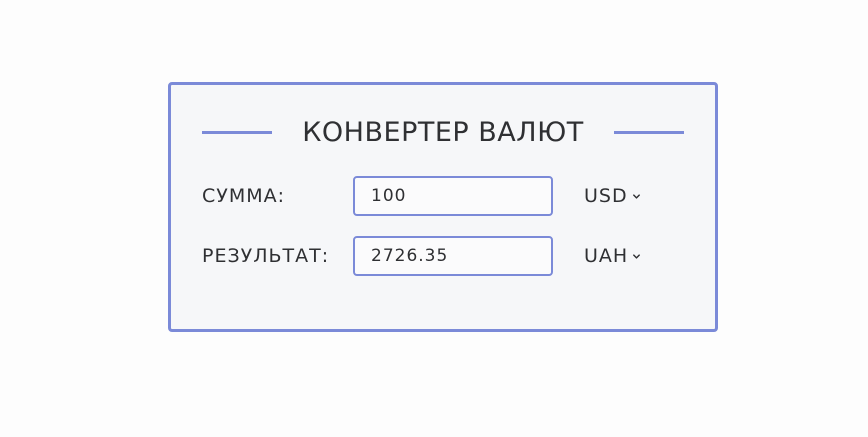 This screenshot has width=868, height=437. Describe the element at coordinates (453, 256) in the screenshot. I see `result-input` at that location.